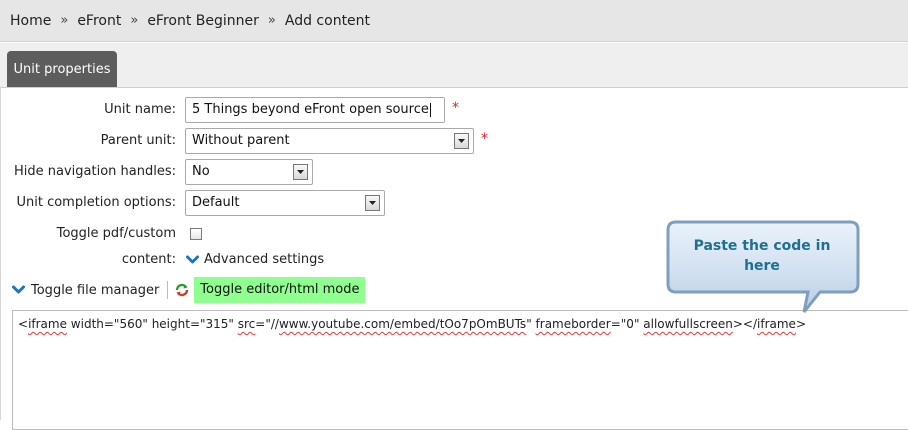 Image resolution: width=908 pixels, height=430 pixels. I want to click on toggle-file-manager-button: Toggle file manager, so click(85, 290).